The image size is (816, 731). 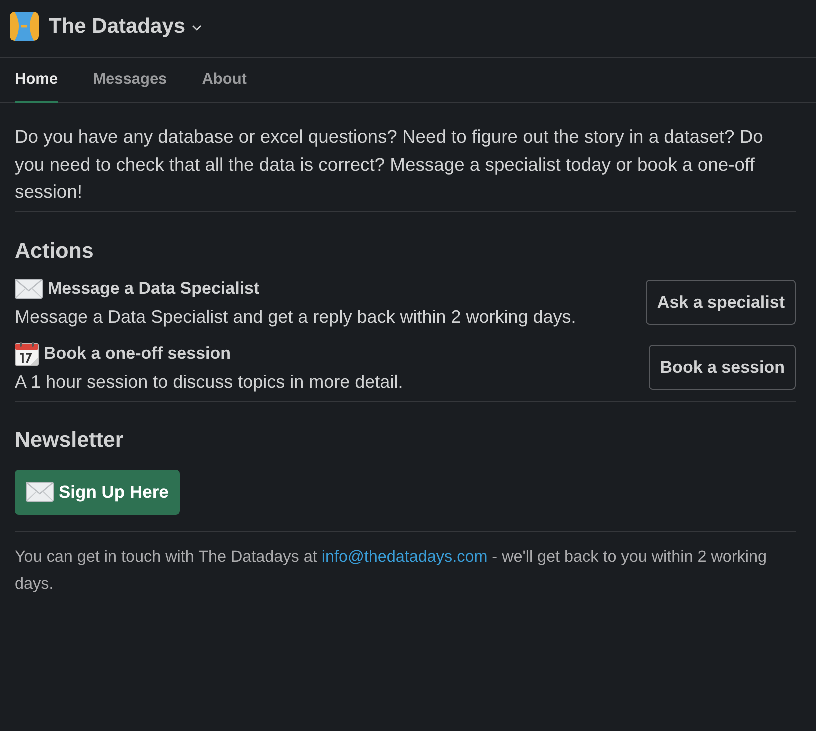 I want to click on action-title: Message a Data Specialist, so click(x=154, y=289).